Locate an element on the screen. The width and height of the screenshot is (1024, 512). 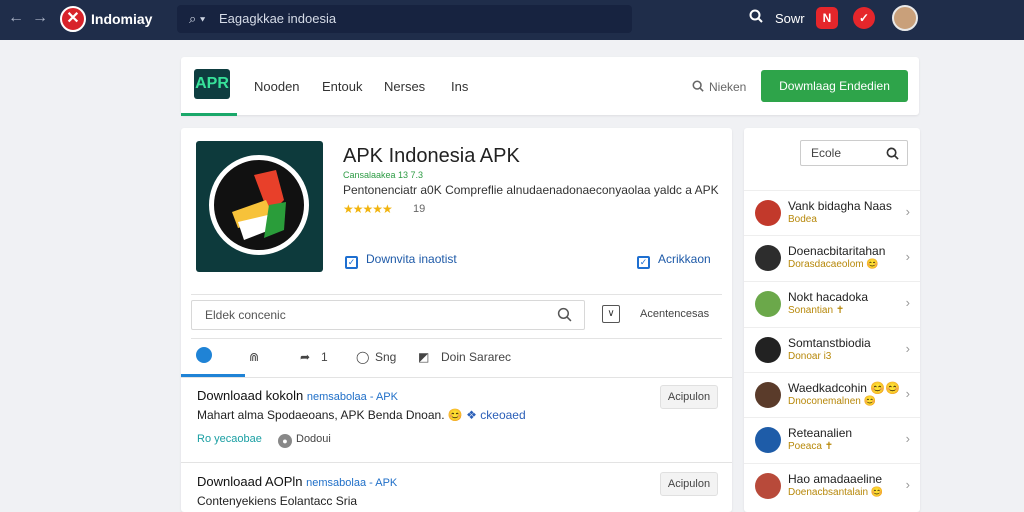
result-title: Downloaad AOPln nemsabolaa - APK is located at coordinates (297, 481).